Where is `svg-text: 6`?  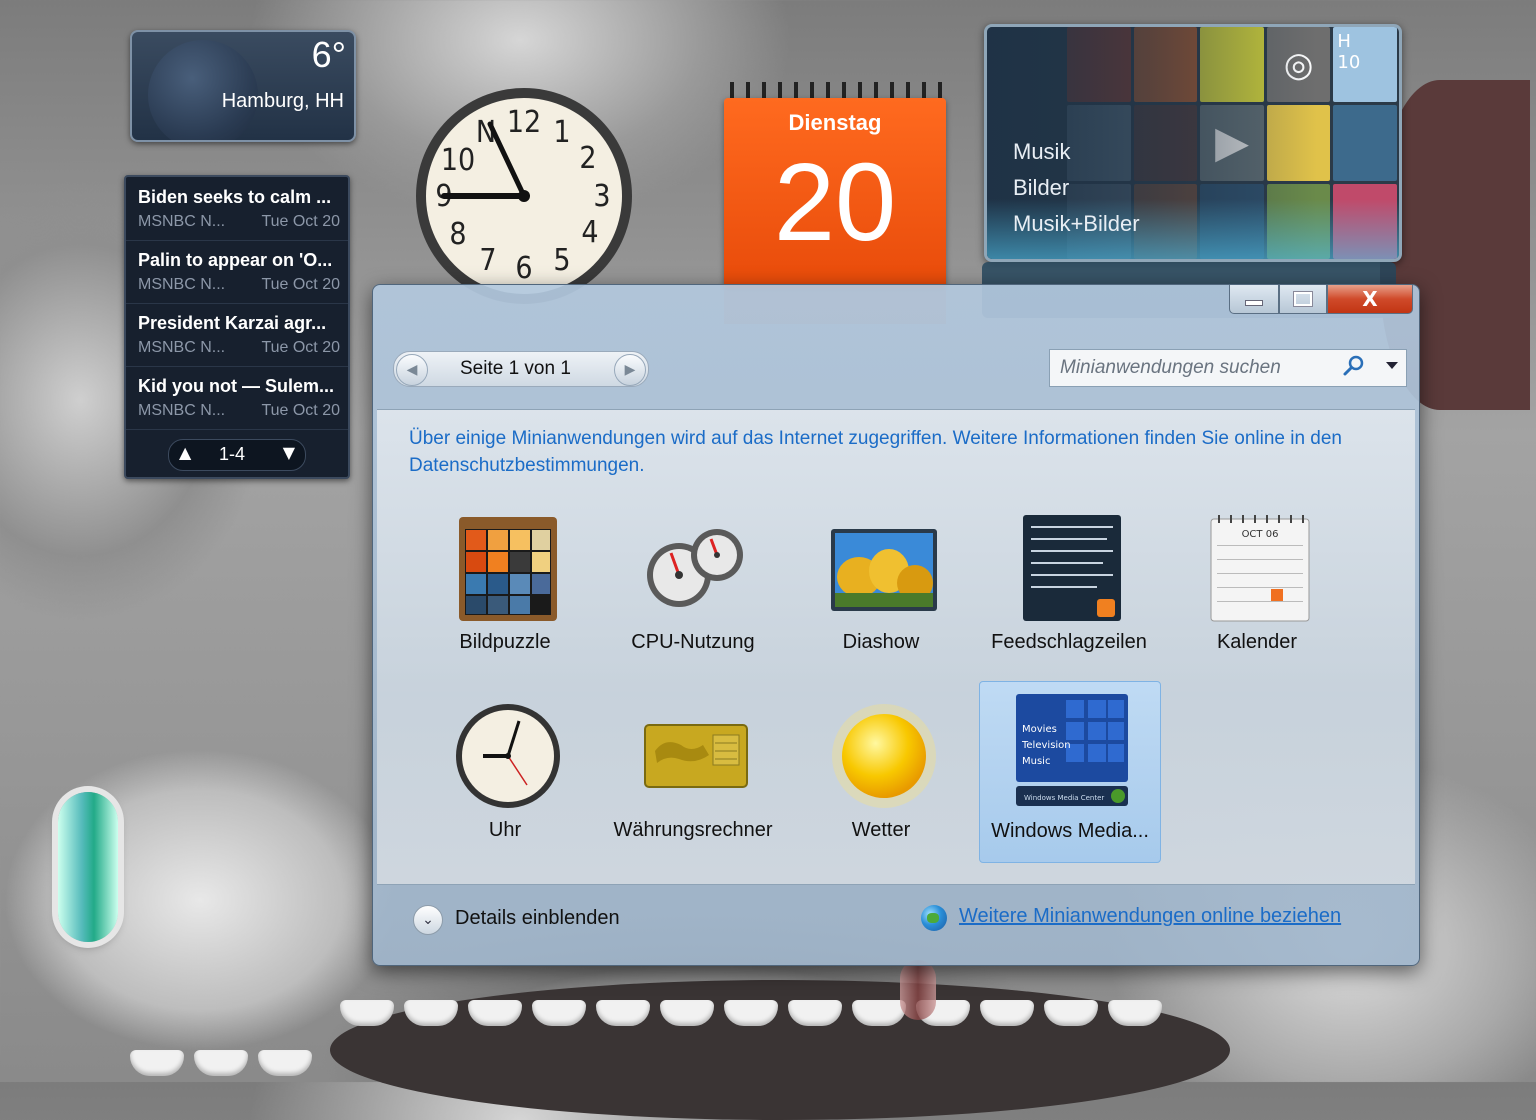 svg-text: 6 is located at coordinates (523, 268).